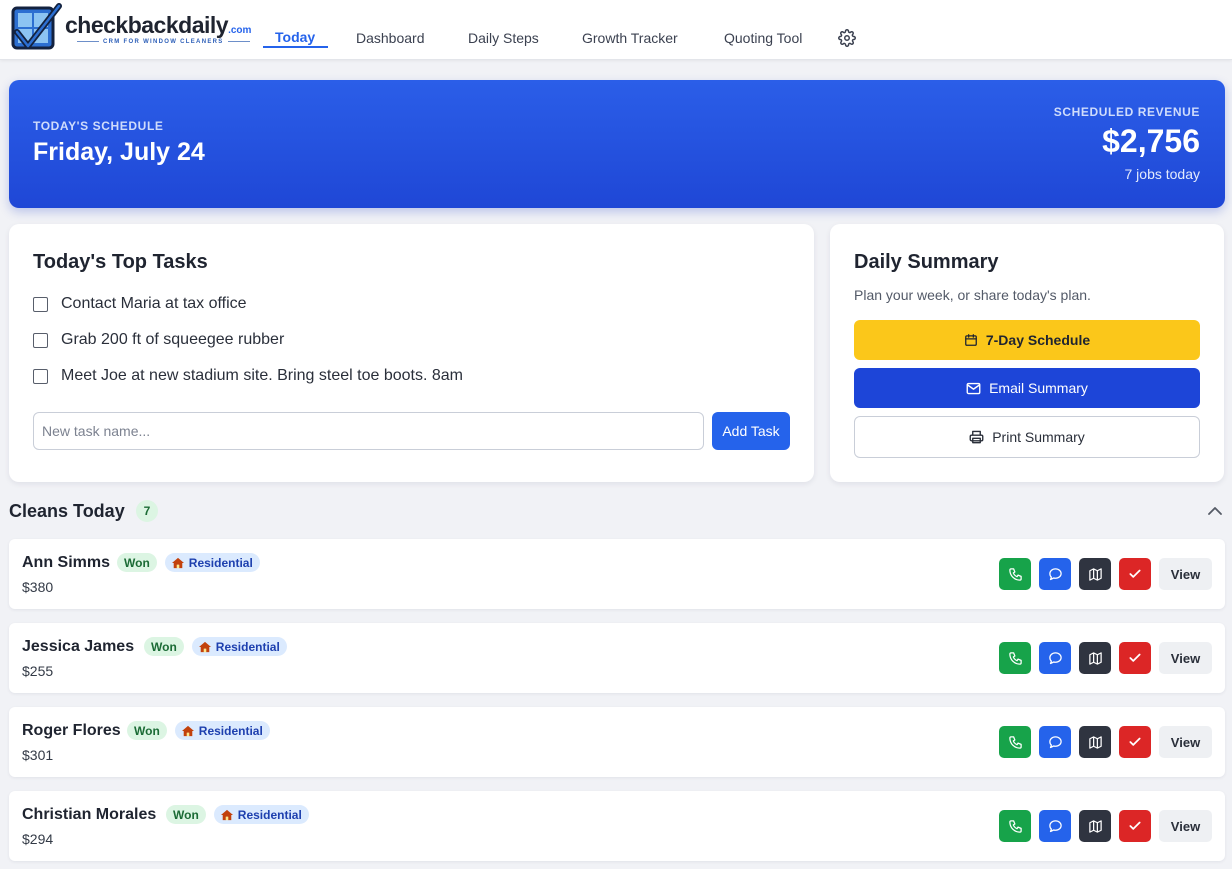  What do you see at coordinates (295, 47) in the screenshot?
I see `nav-active-underline` at bounding box center [295, 47].